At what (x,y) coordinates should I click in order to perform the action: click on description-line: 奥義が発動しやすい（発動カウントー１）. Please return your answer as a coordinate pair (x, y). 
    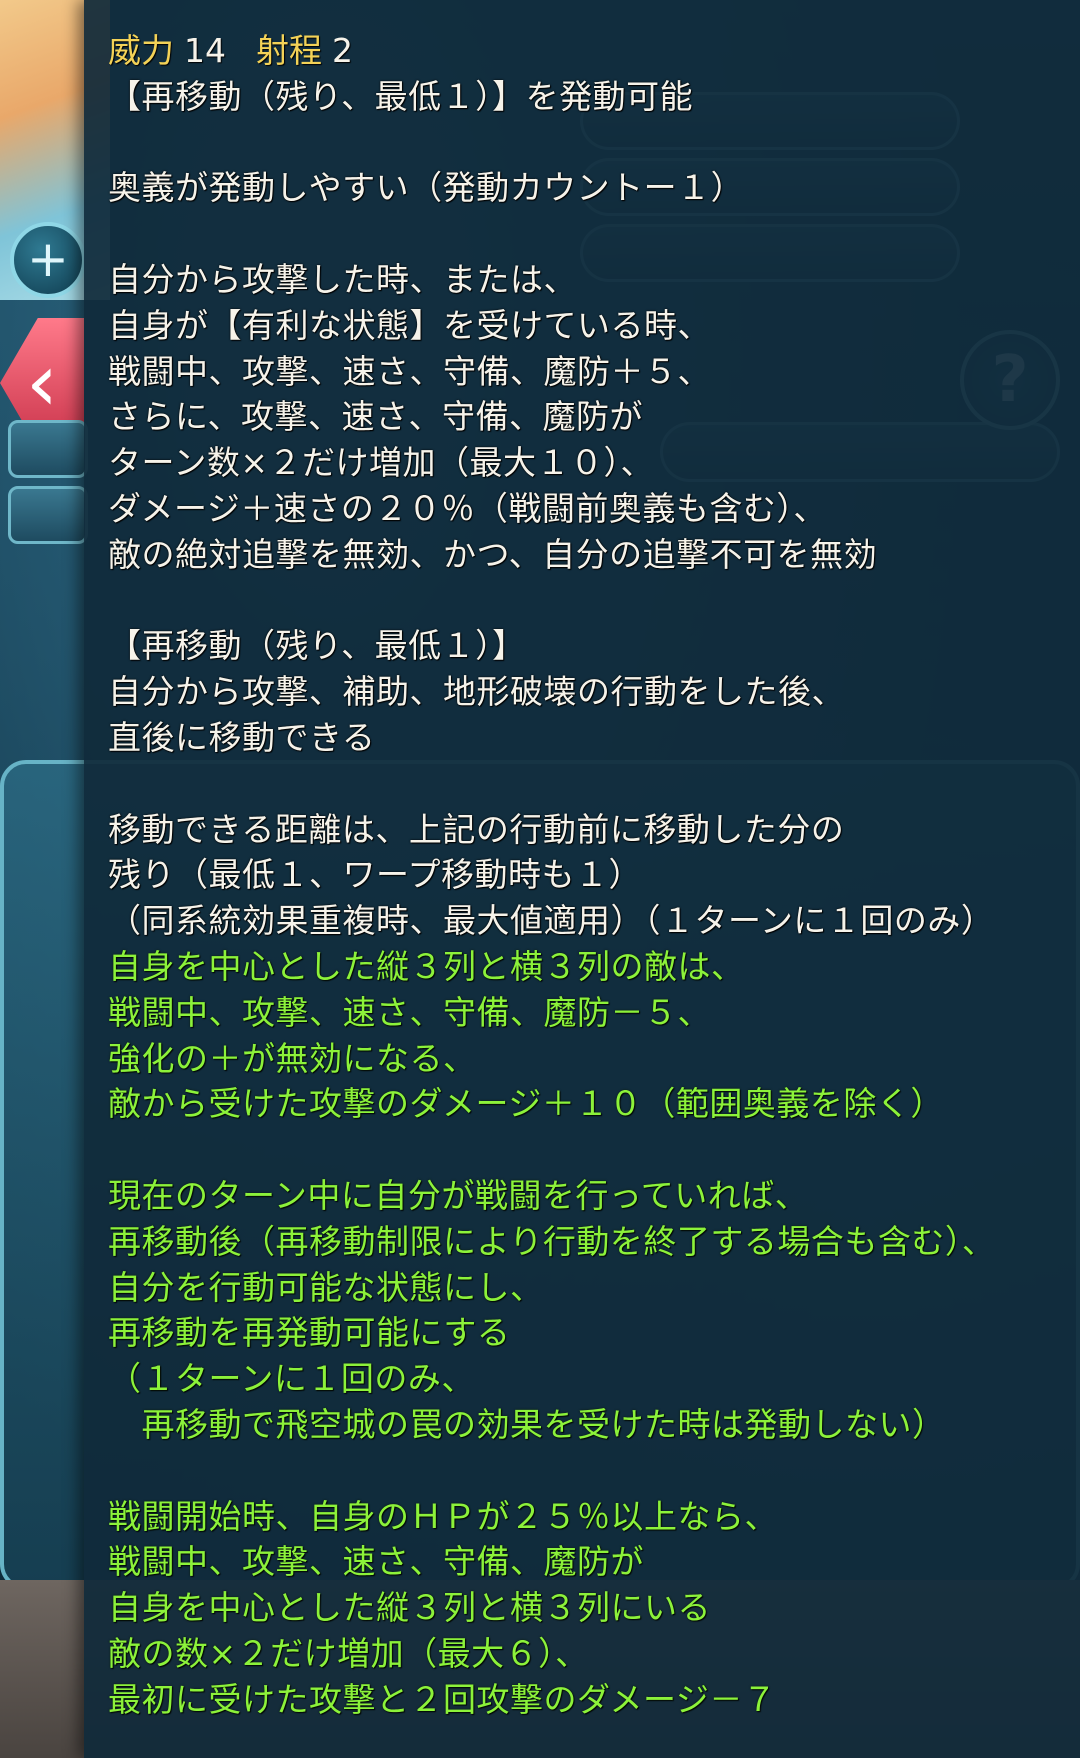
    Looking at the image, I should click on (426, 188).